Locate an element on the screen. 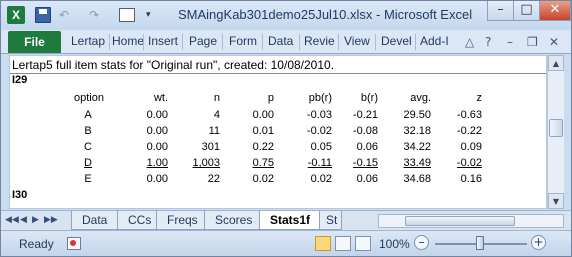 Image resolution: width=572 pixels, height=257 pixels. status-bar: Ready 100% – + is located at coordinates (286, 243).